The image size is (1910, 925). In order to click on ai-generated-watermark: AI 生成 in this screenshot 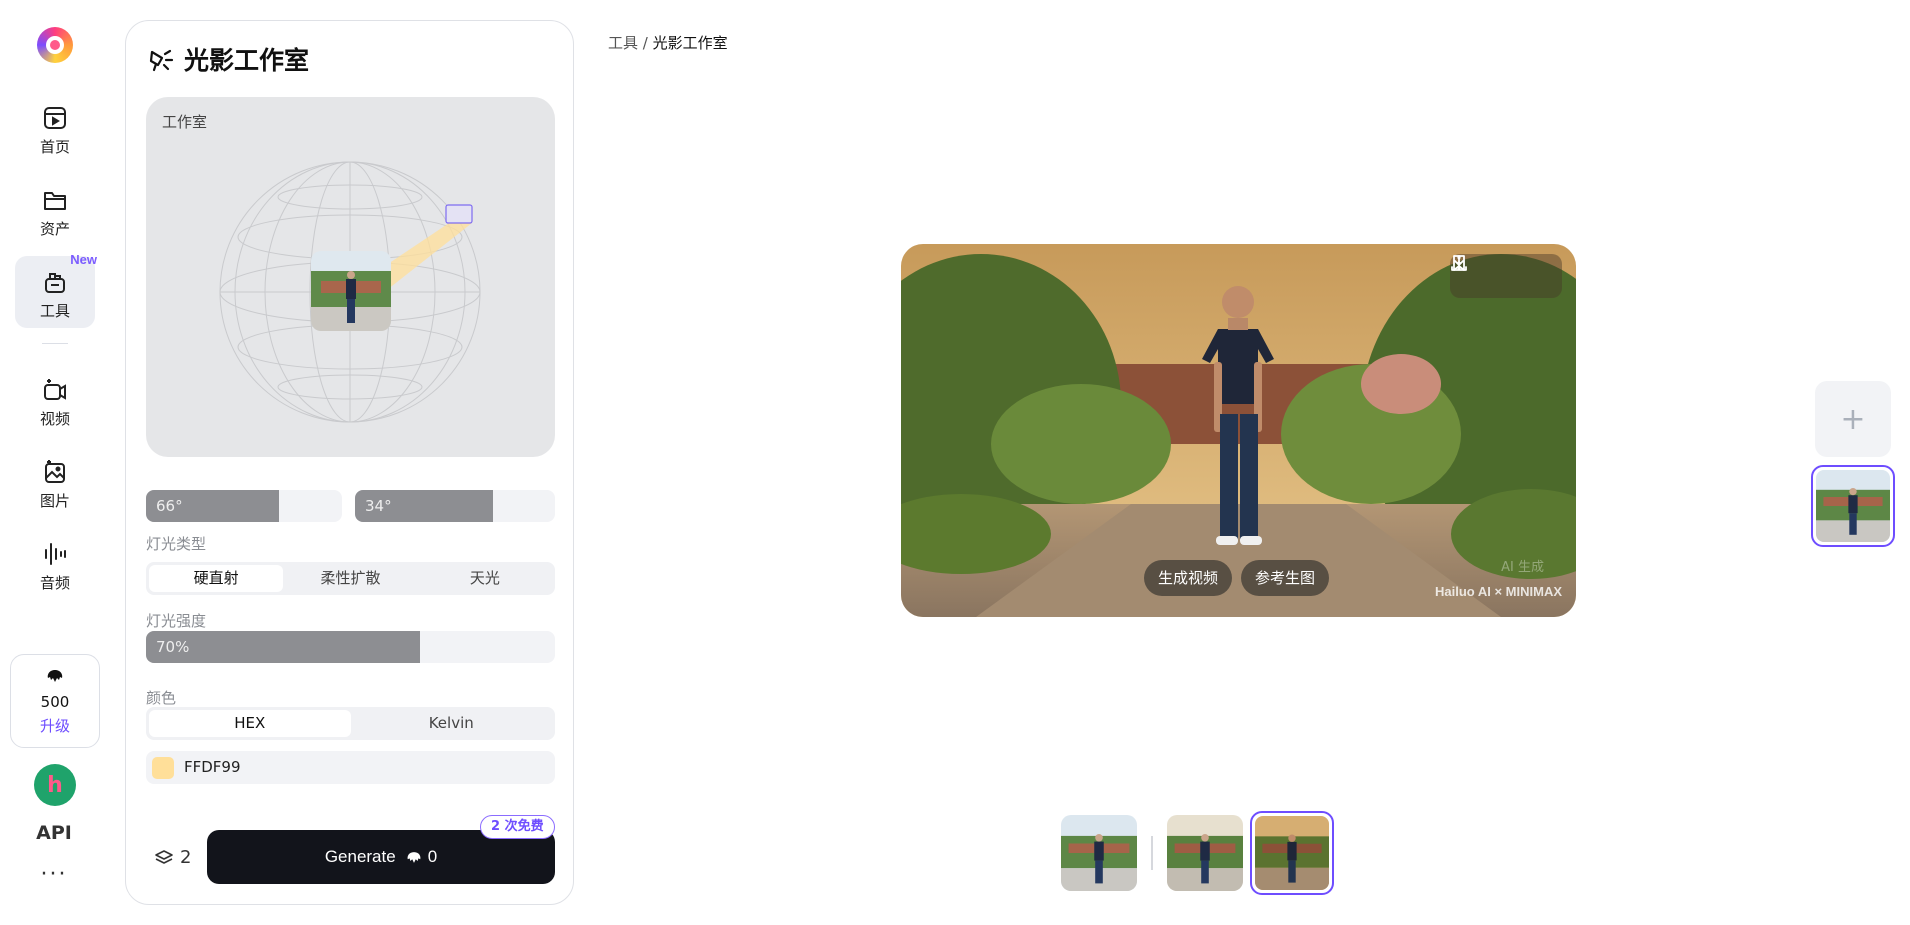, I will do `click(1522, 567)`.